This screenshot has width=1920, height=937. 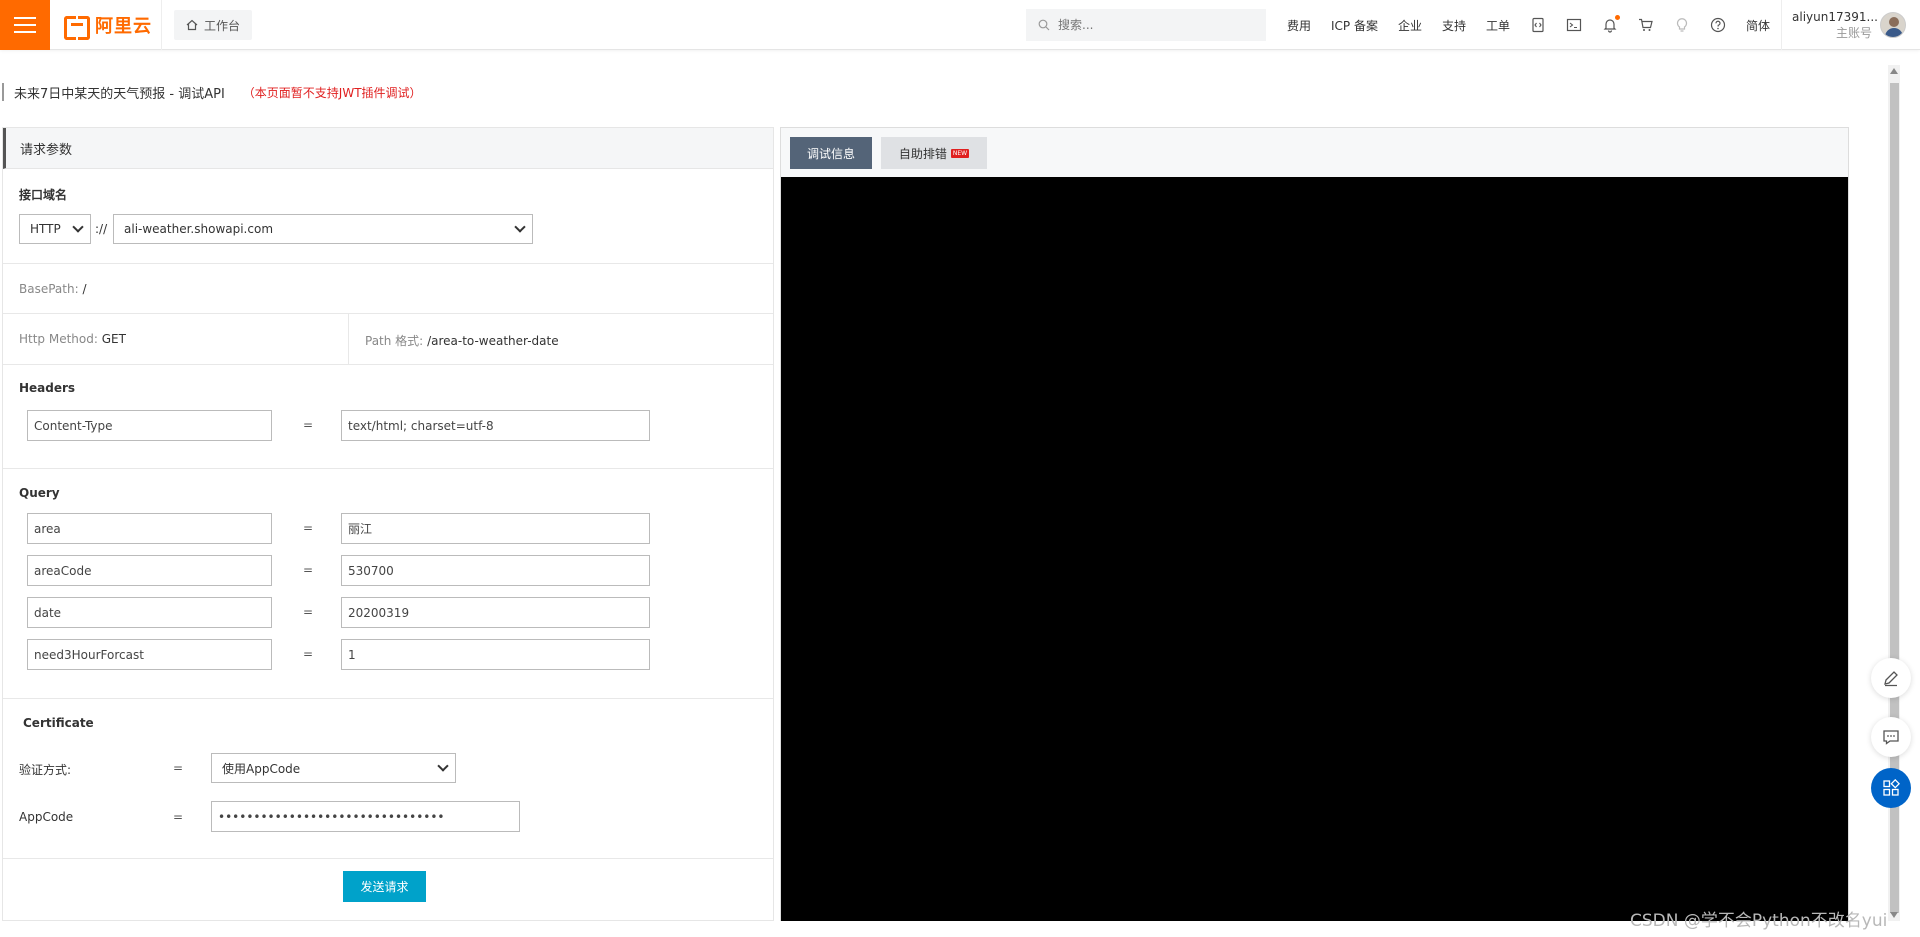 What do you see at coordinates (1646, 25) in the screenshot?
I see `cart-icon` at bounding box center [1646, 25].